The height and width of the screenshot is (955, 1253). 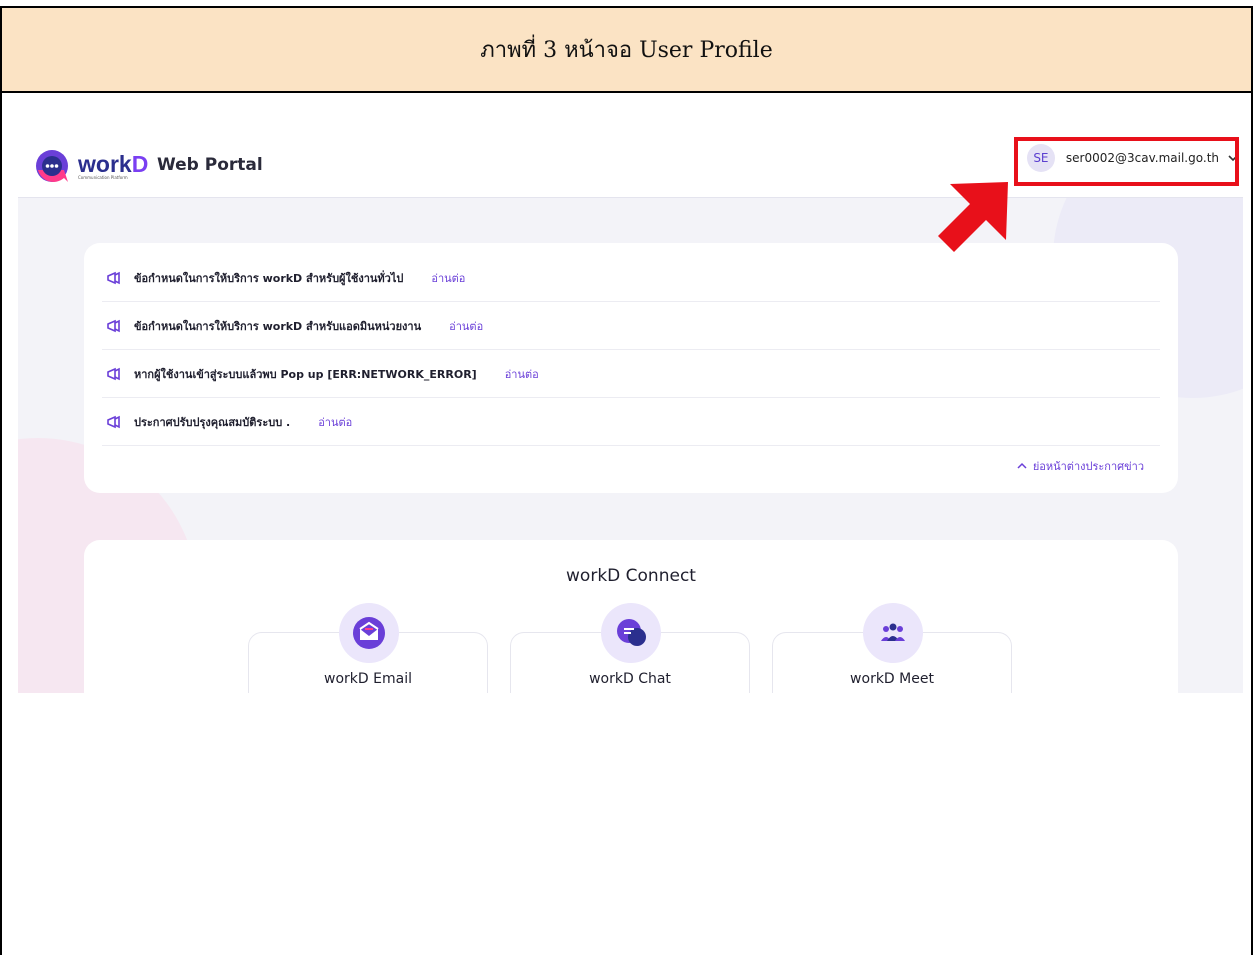 I want to click on collapse-label: ย่อหน้าต่างประกาศข่าว, so click(x=1088, y=466).